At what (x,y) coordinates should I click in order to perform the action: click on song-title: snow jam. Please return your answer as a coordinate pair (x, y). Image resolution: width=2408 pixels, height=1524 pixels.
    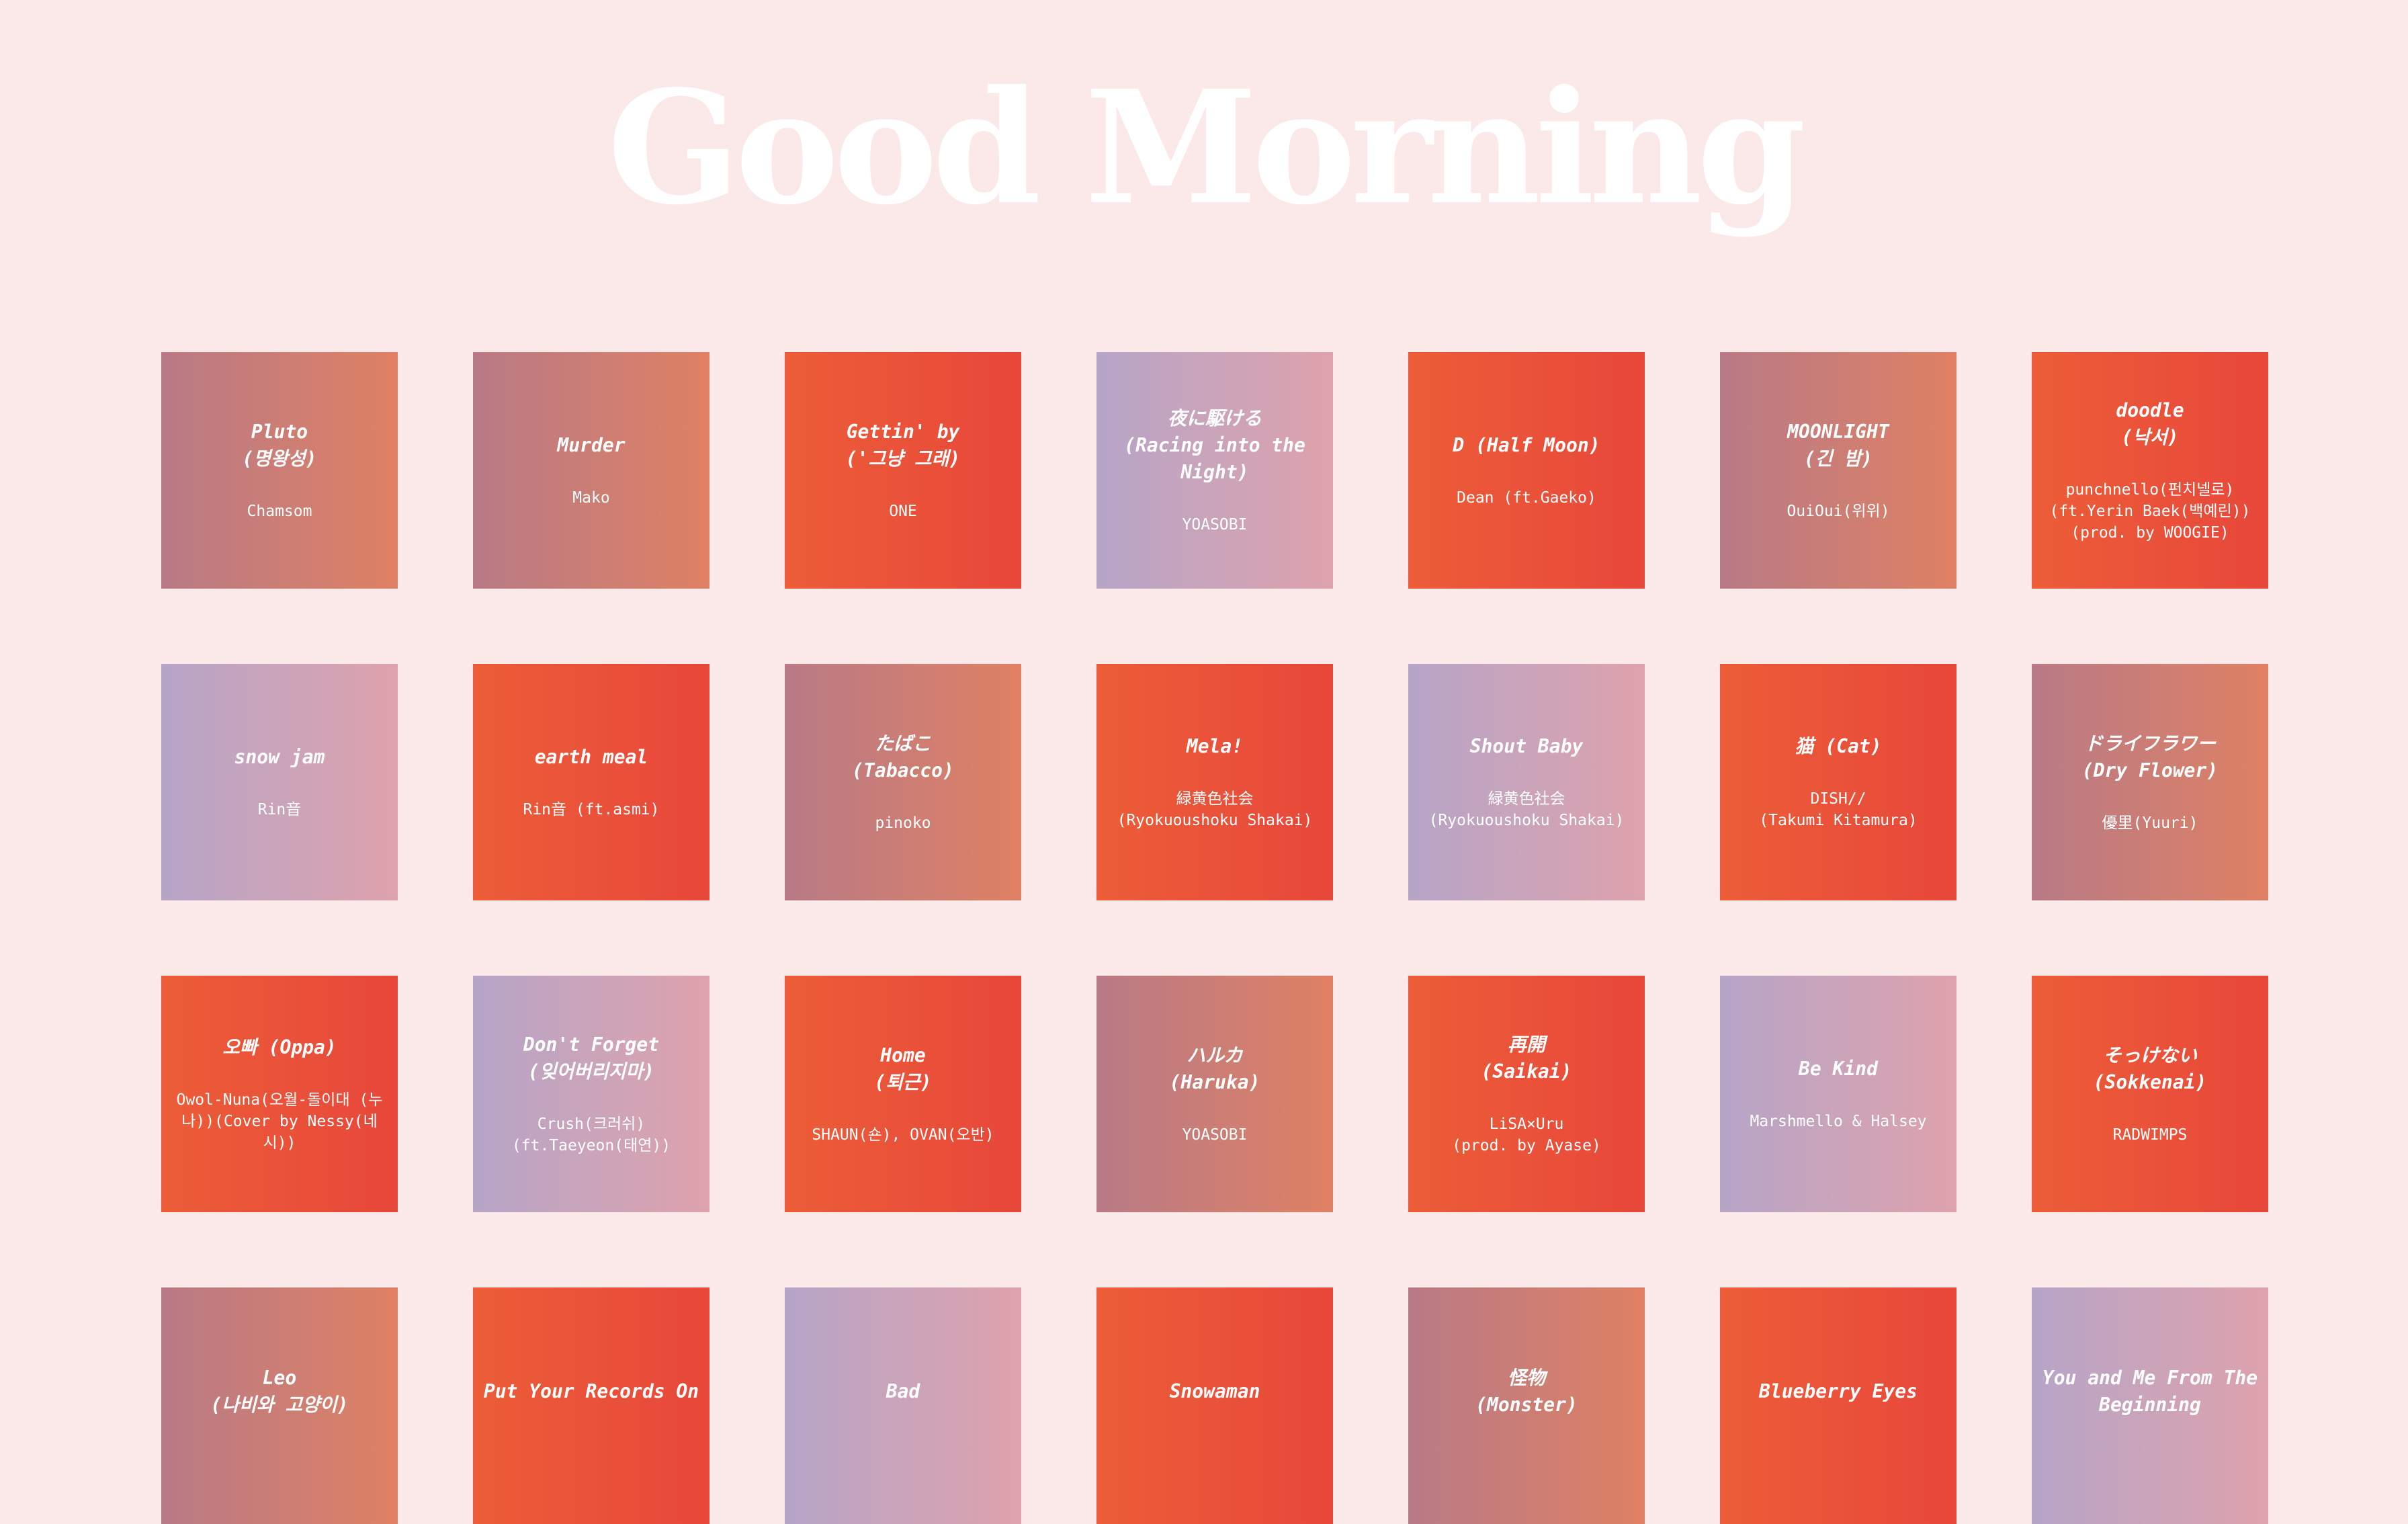
    Looking at the image, I should click on (279, 757).